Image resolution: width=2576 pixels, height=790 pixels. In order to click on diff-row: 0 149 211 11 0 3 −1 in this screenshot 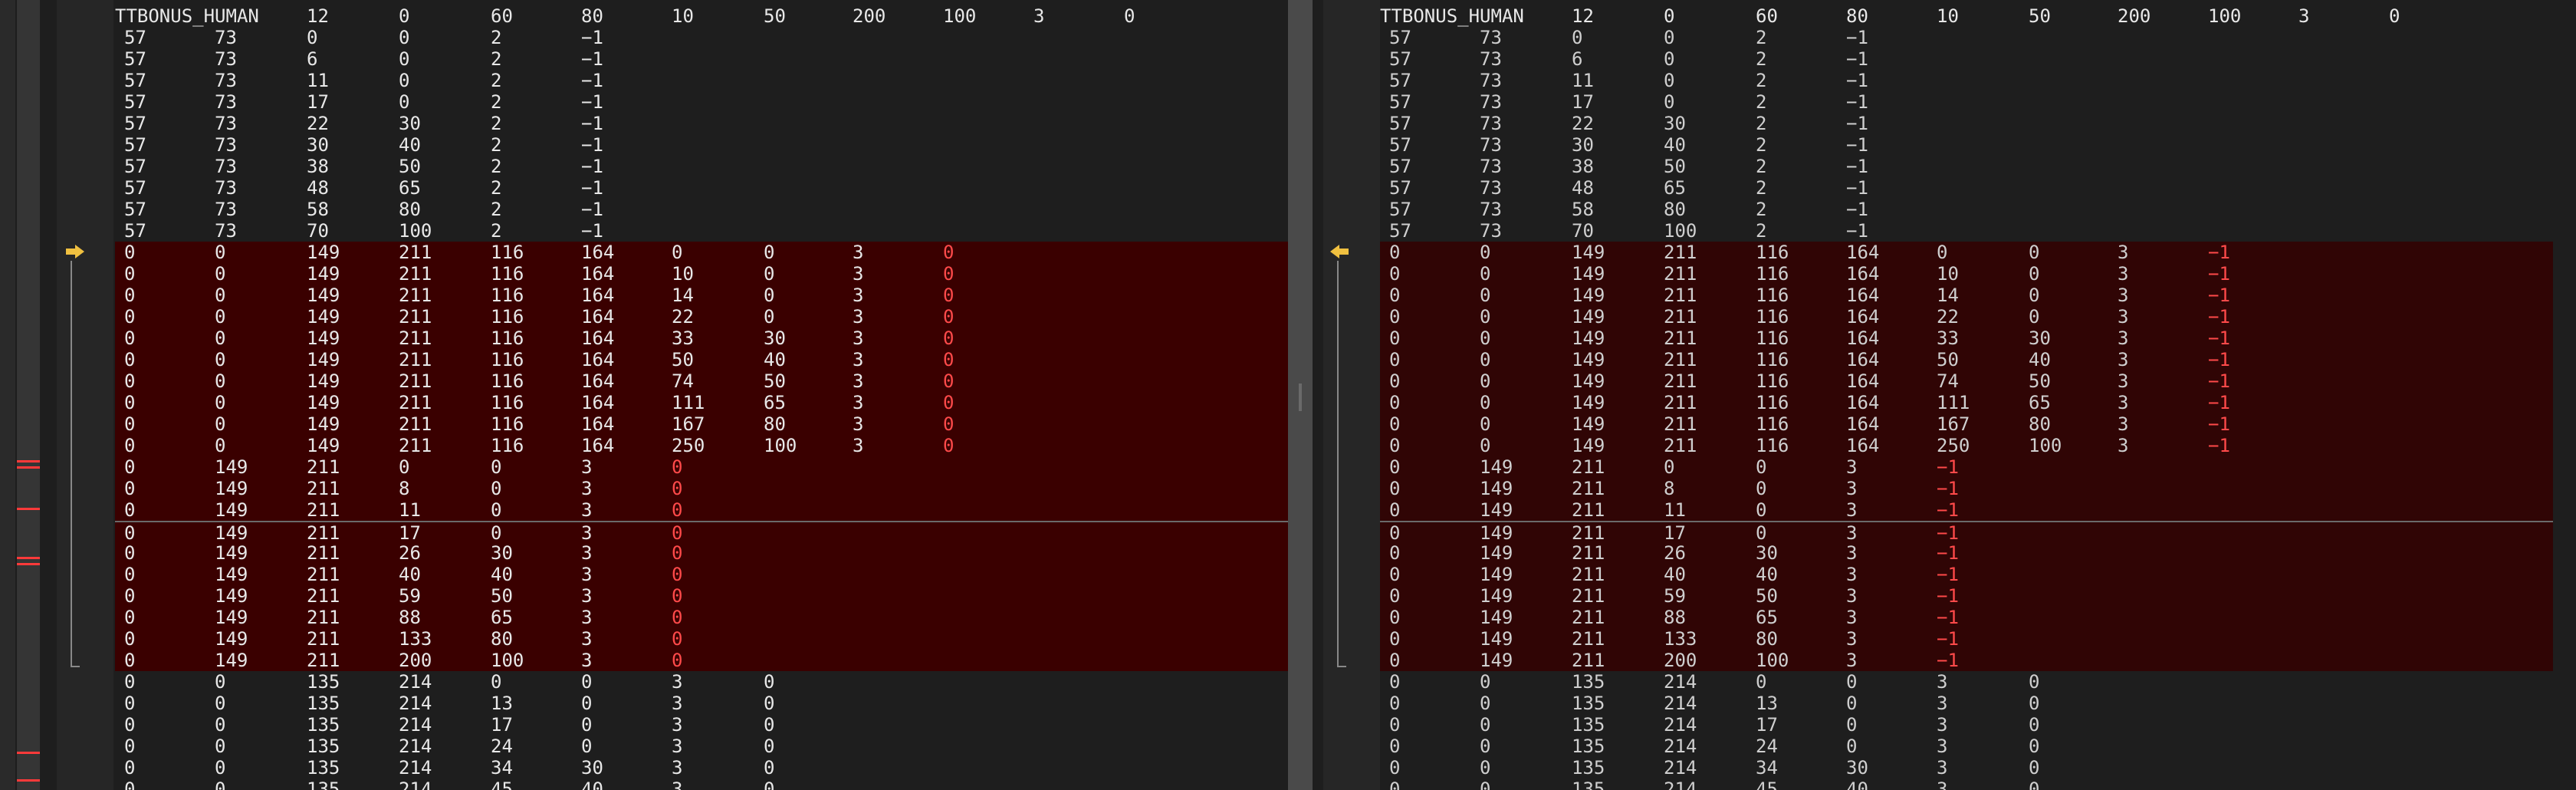, I will do `click(1967, 510)`.